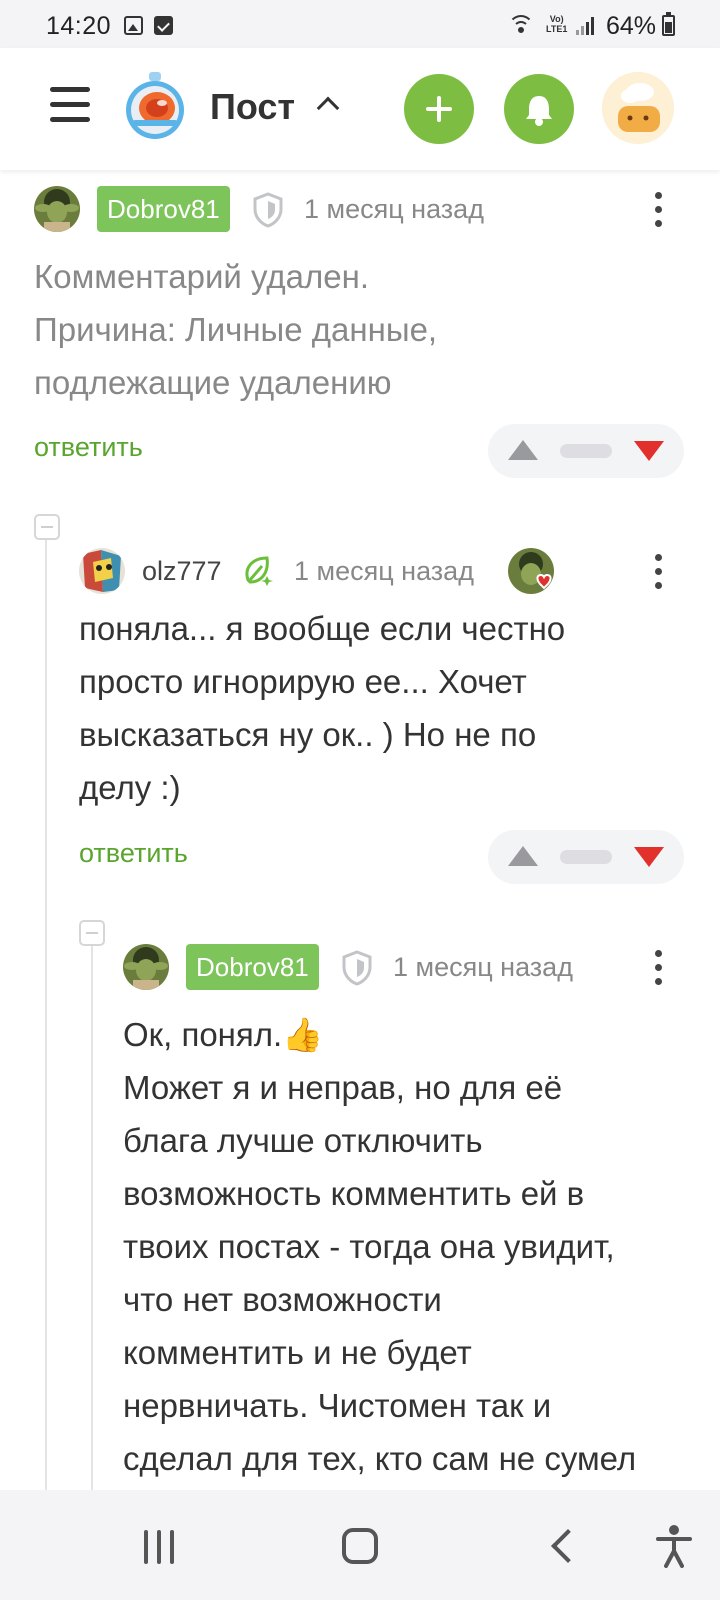 The width and height of the screenshot is (720, 1600). Describe the element at coordinates (155, 106) in the screenshot. I see `logo-icon` at that location.